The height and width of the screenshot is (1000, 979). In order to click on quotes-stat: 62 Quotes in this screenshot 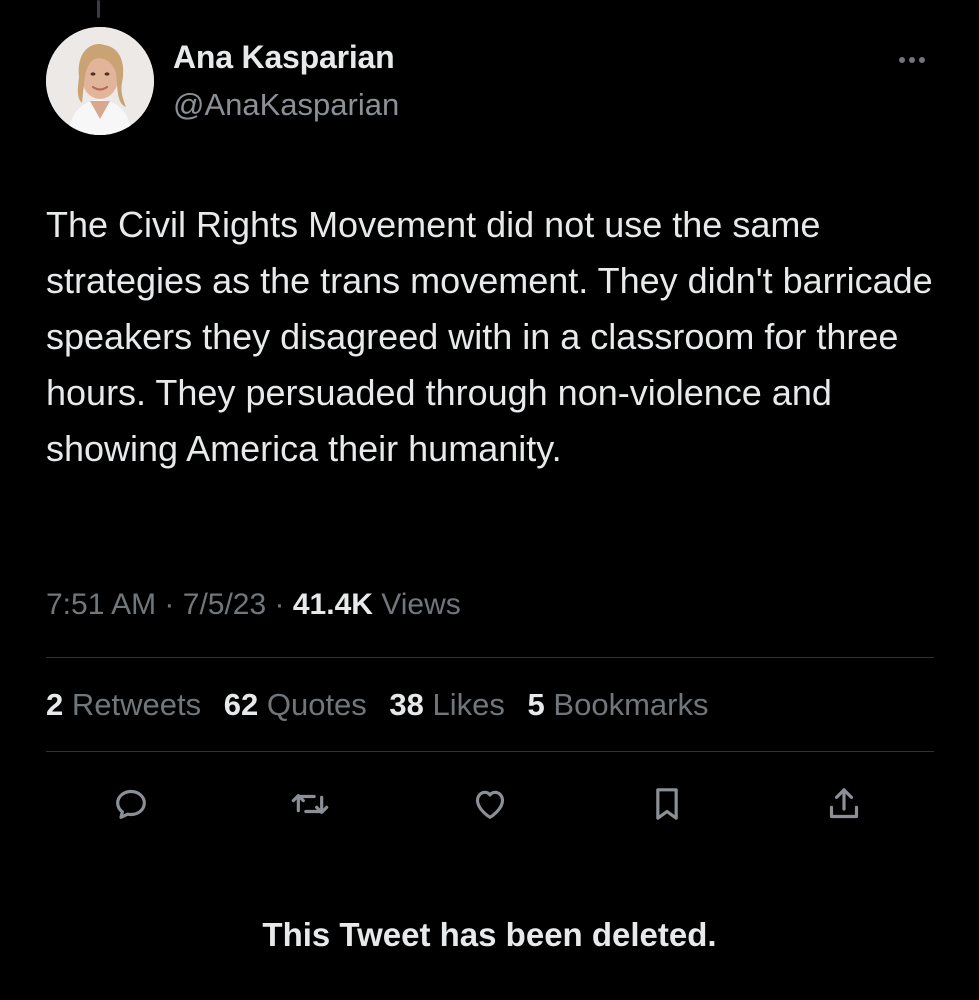, I will do `click(295, 704)`.